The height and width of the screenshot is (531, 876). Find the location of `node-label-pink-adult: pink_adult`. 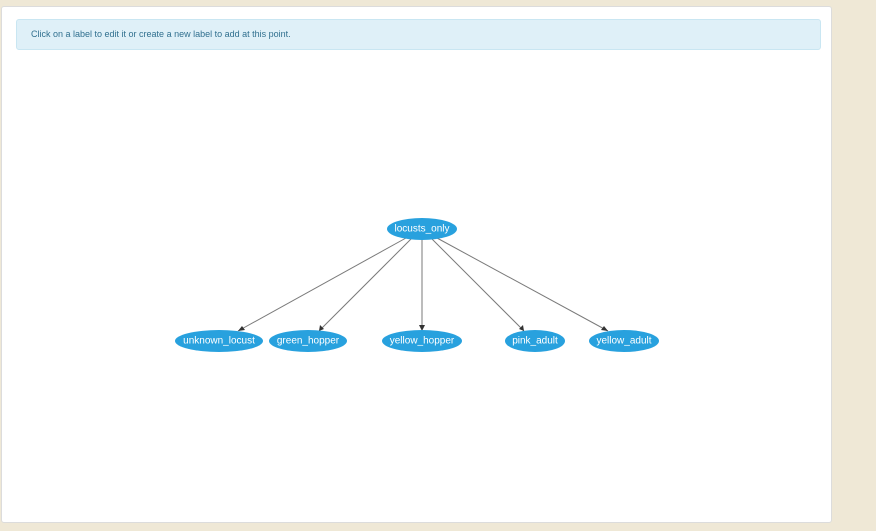

node-label-pink-adult: pink_adult is located at coordinates (535, 341).